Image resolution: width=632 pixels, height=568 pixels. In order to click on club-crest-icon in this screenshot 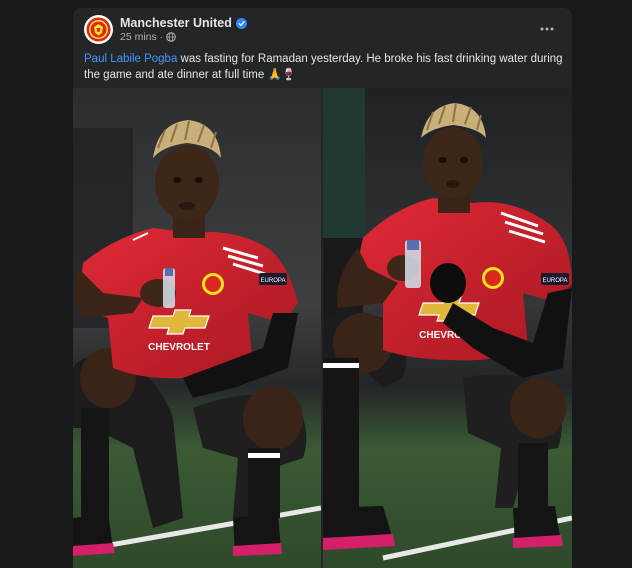, I will do `click(98, 29)`.